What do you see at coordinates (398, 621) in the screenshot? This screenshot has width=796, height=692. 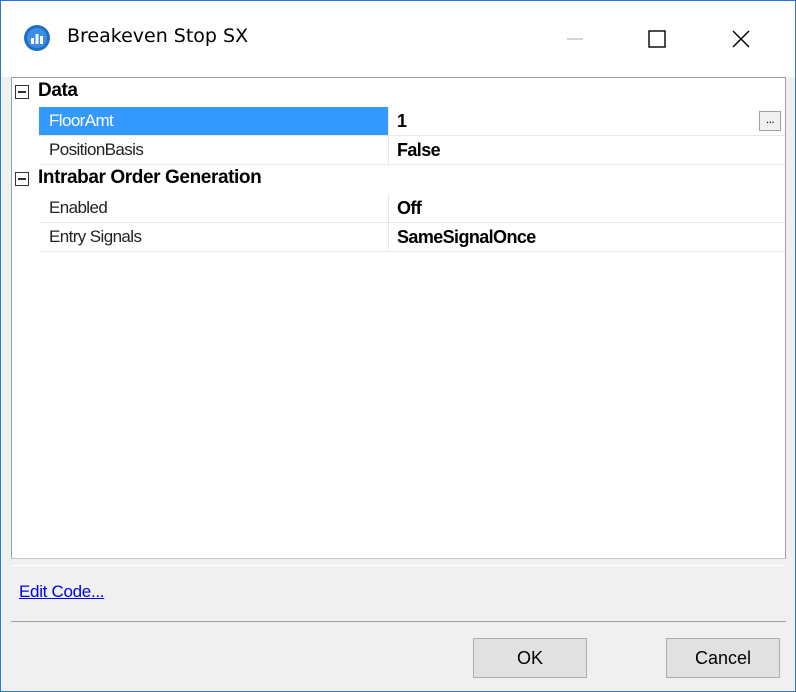 I see `footer-divider` at bounding box center [398, 621].